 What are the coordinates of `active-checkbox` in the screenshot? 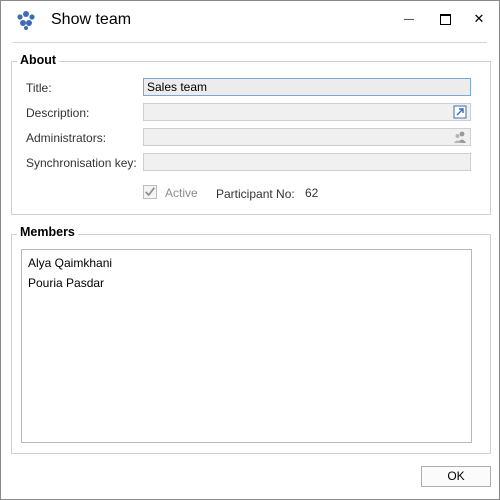 It's located at (150, 192).